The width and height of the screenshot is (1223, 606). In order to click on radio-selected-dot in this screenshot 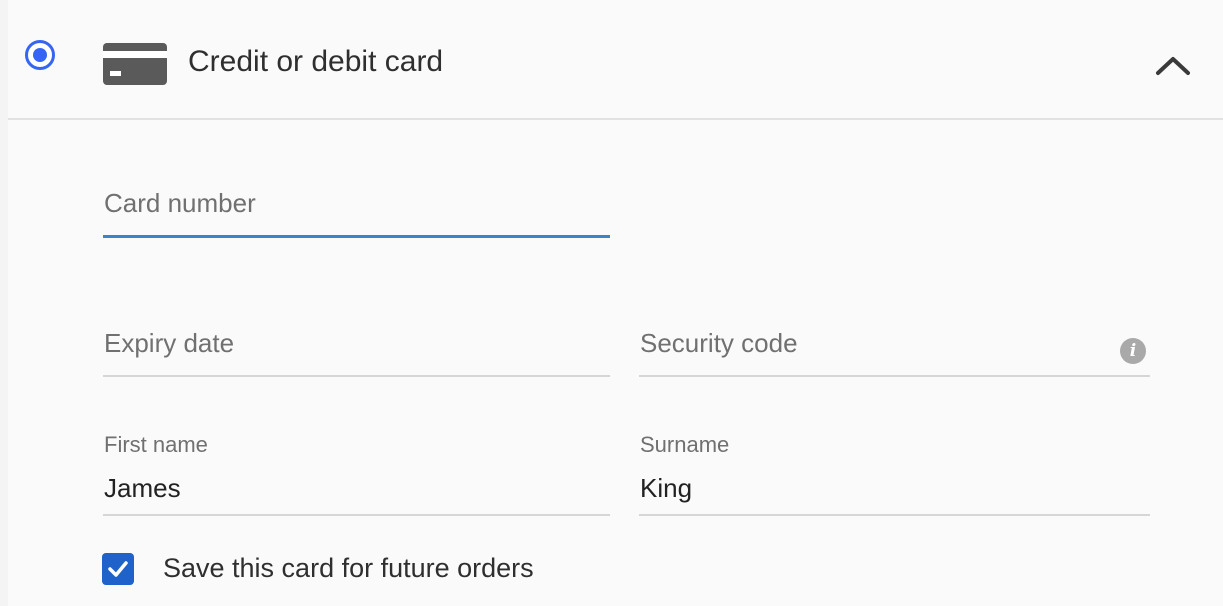, I will do `click(40, 55)`.